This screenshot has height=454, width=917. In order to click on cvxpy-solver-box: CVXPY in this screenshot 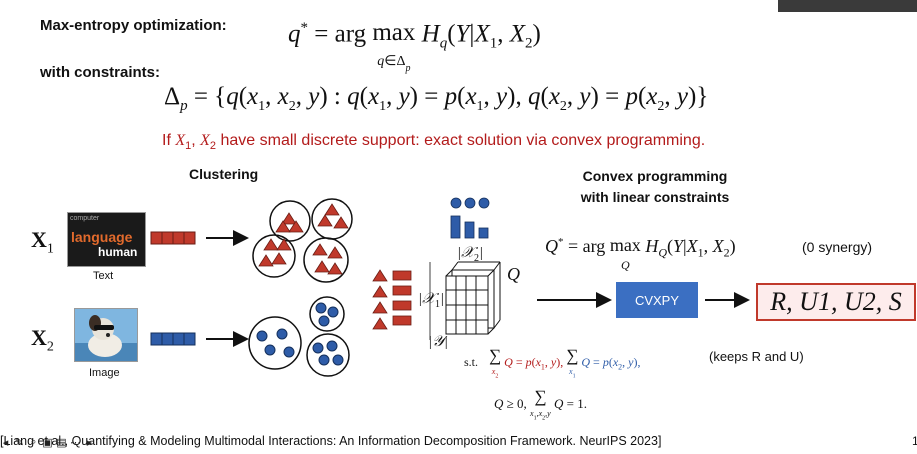, I will do `click(657, 300)`.